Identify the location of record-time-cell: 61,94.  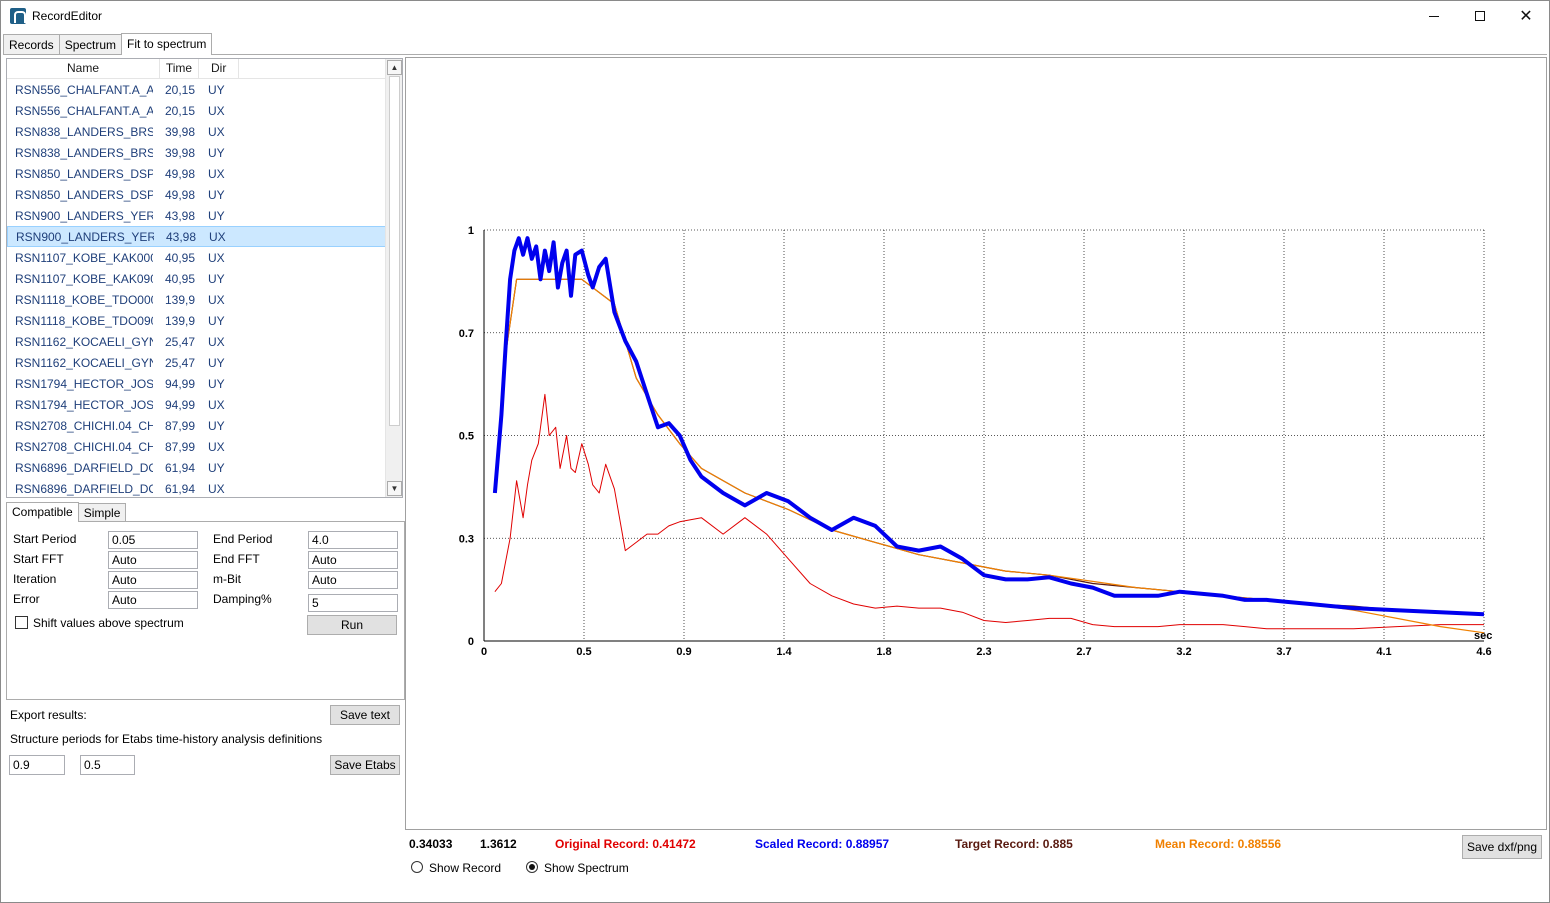
(180, 467).